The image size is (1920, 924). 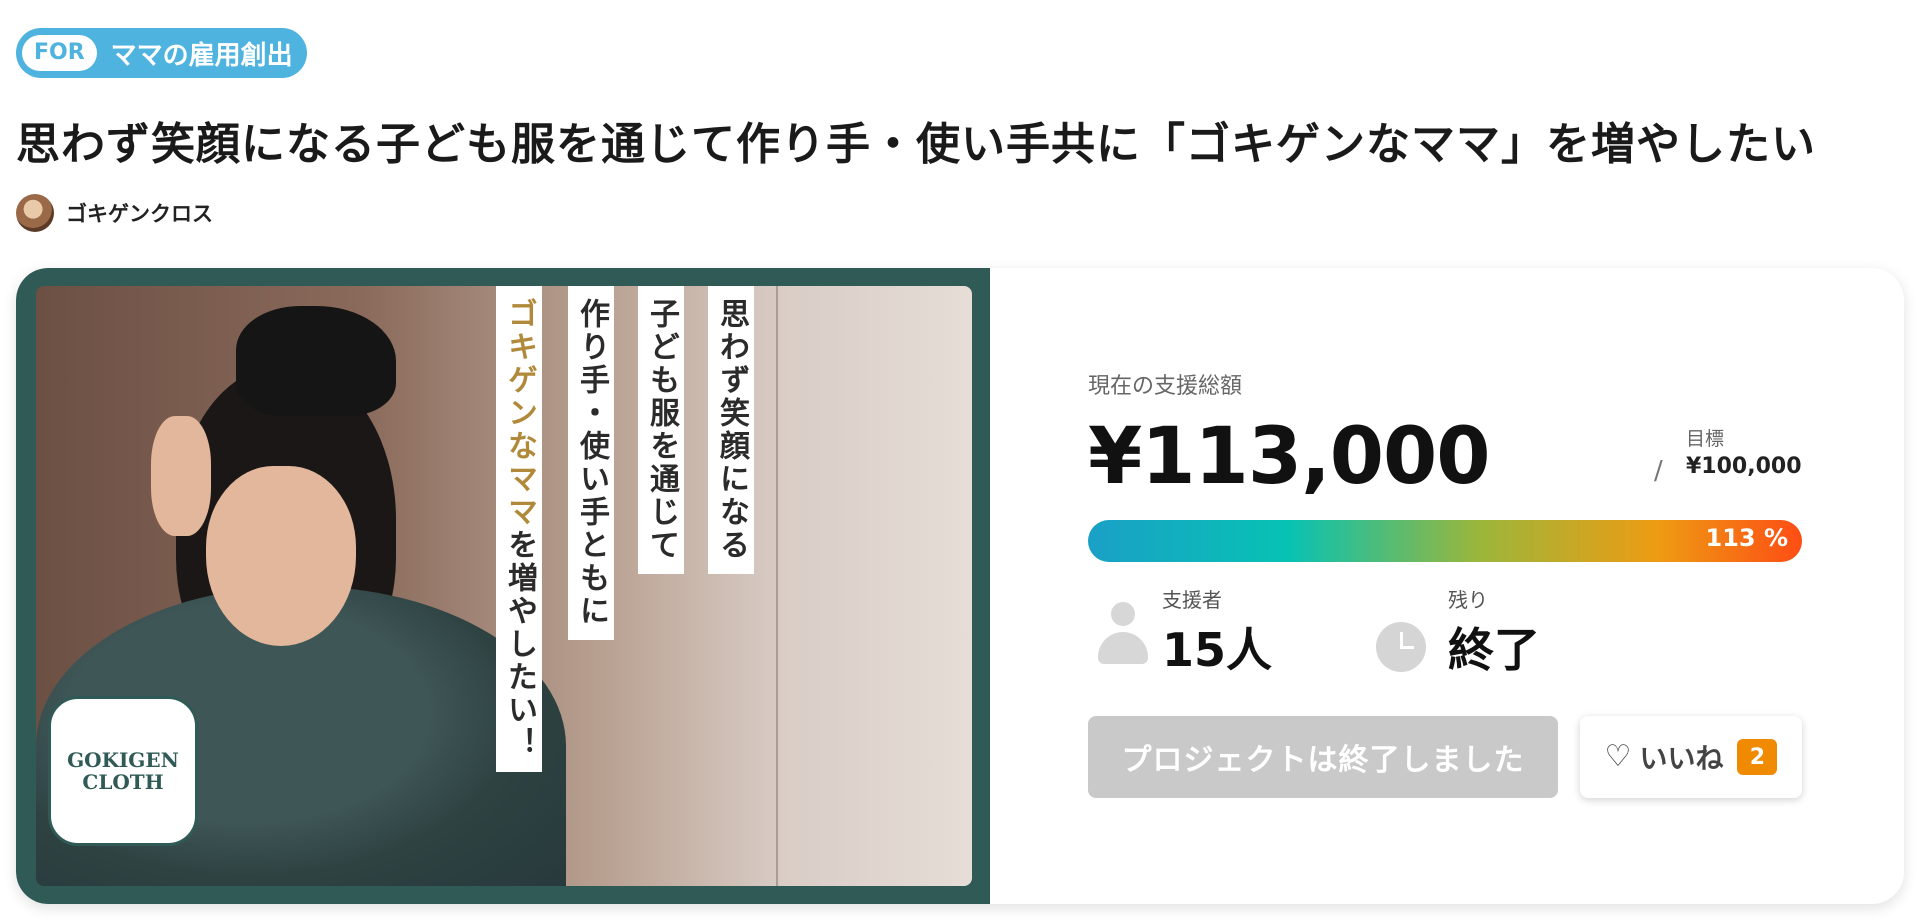 I want to click on supporters-value: 15人, so click(x=1217, y=650).